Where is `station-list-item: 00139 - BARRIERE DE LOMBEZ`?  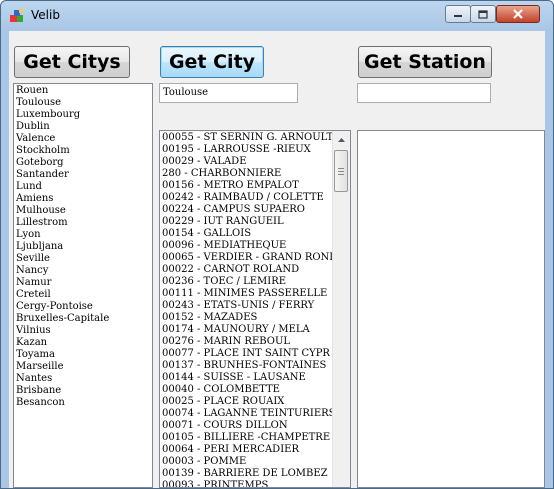
station-list-item: 00139 - BARRIERE DE LOMBEZ is located at coordinates (248, 474).